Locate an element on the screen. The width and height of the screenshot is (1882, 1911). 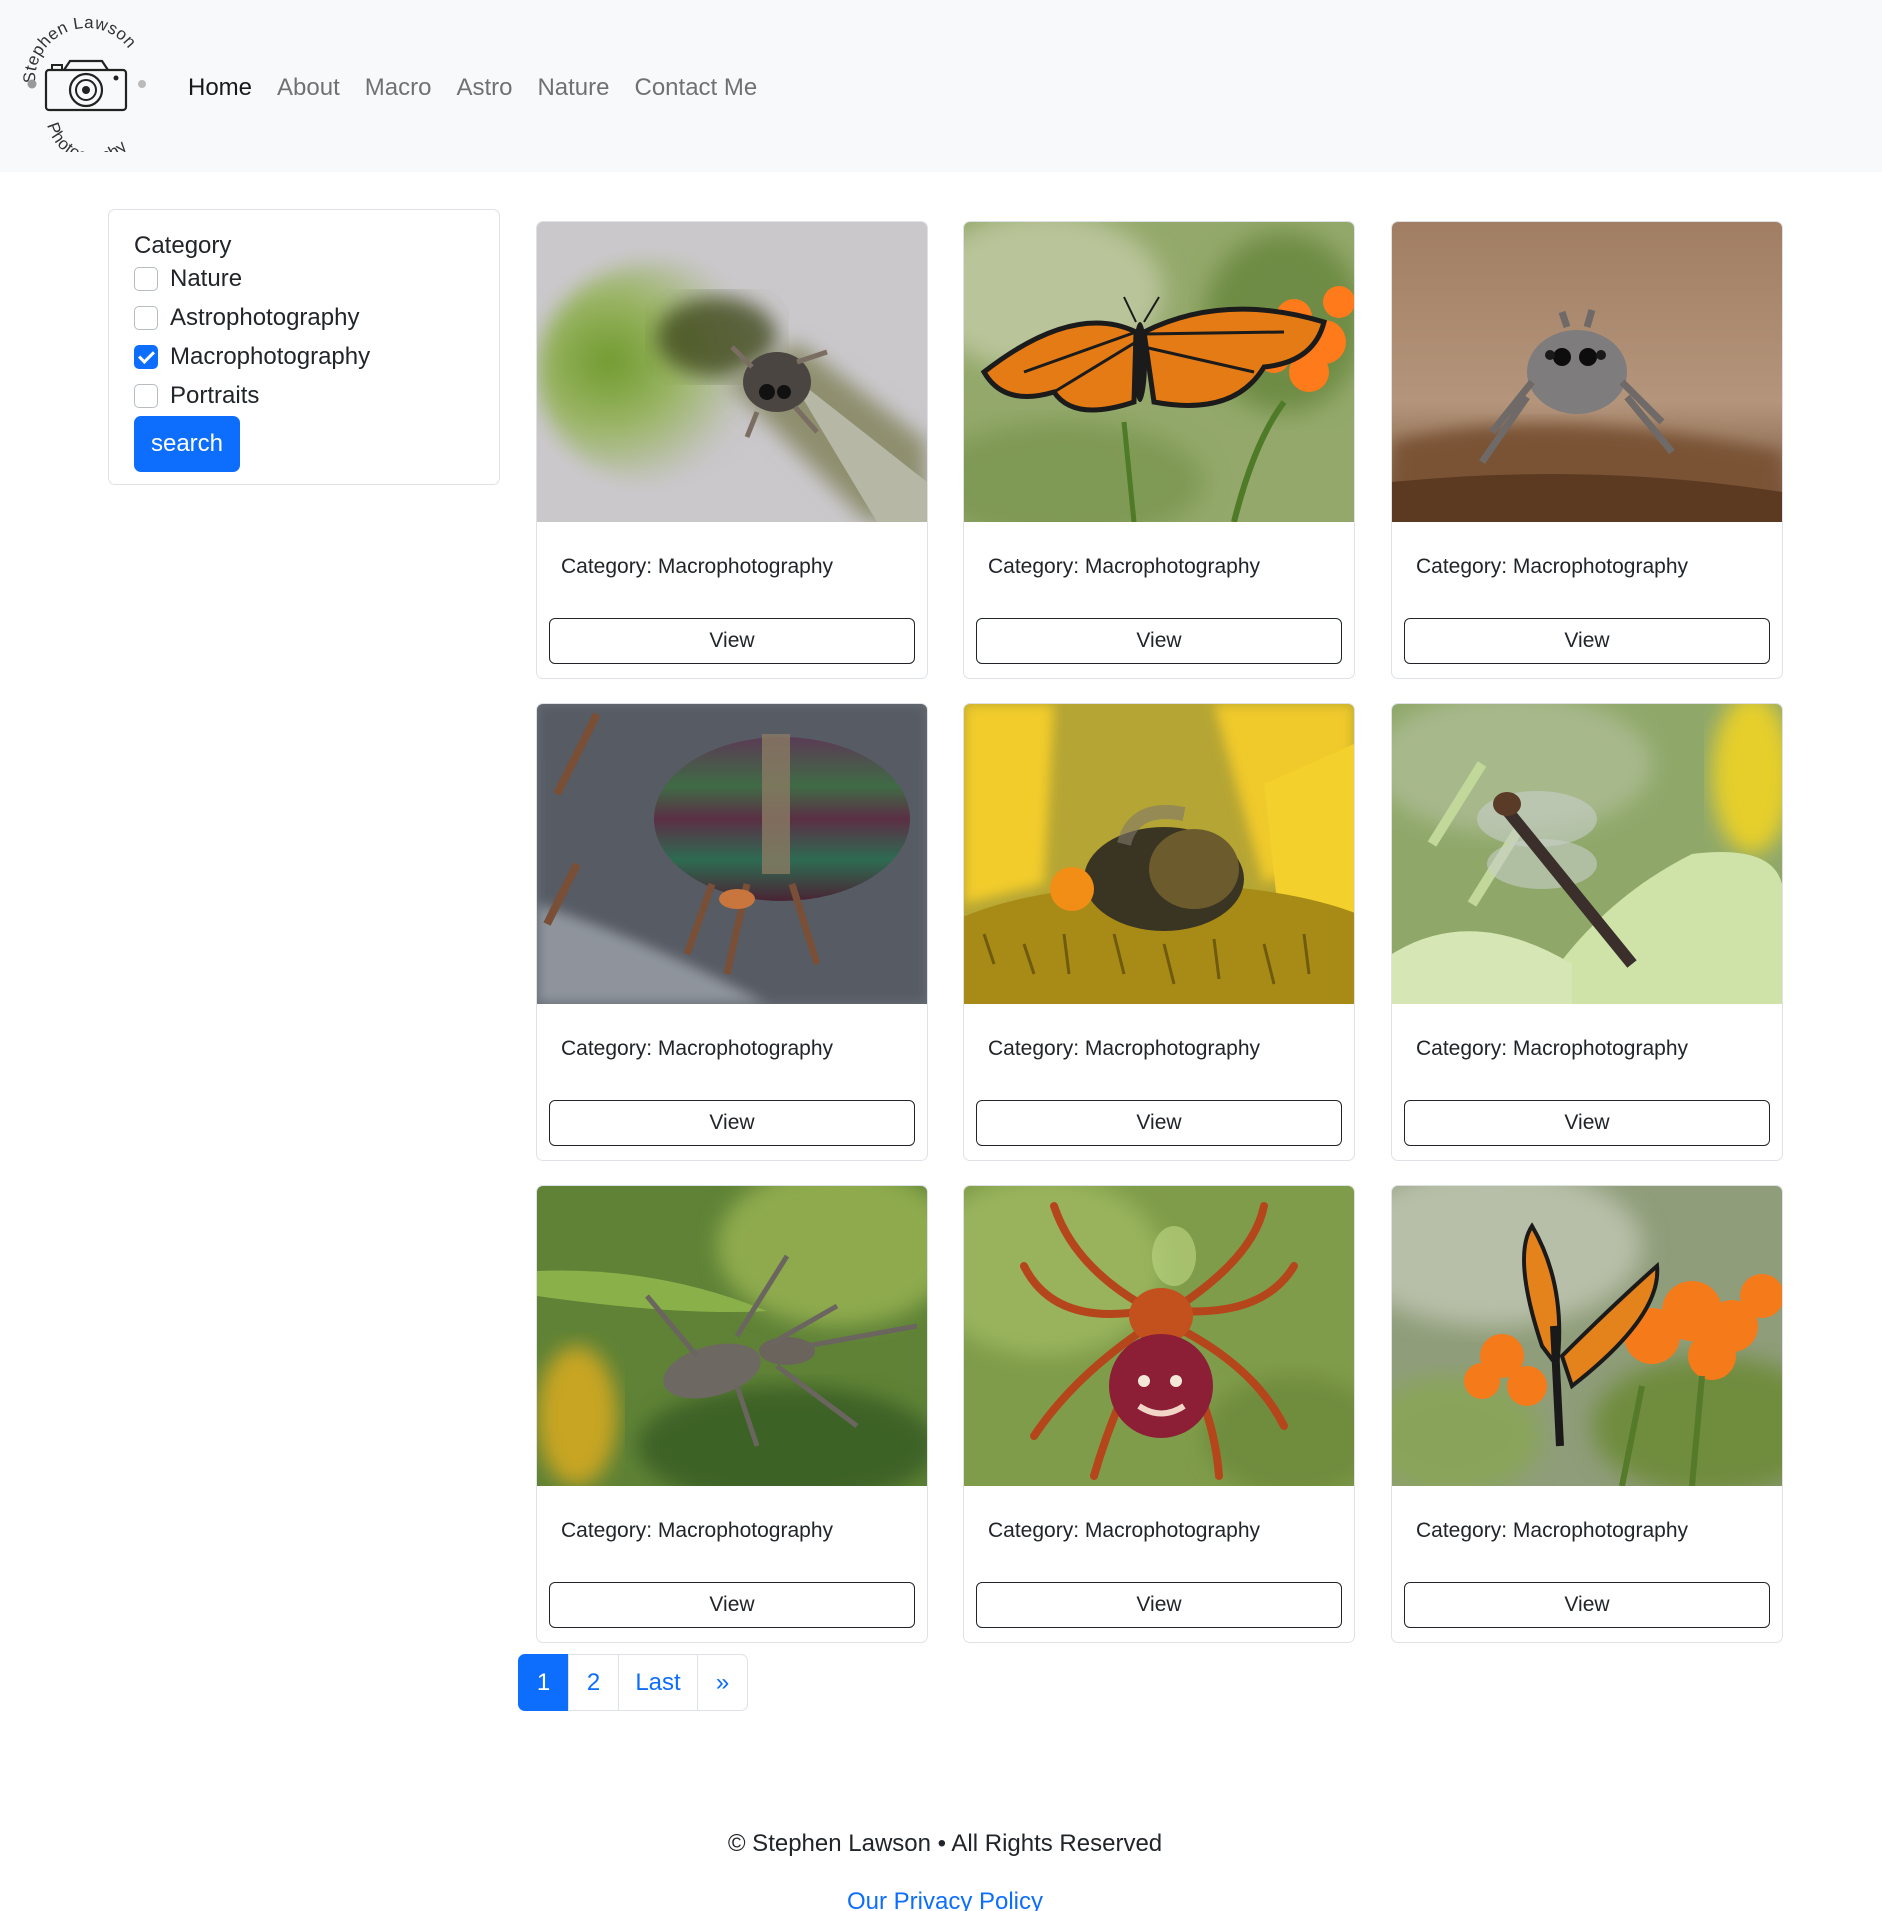
page-last-link: Last is located at coordinates (658, 1682).